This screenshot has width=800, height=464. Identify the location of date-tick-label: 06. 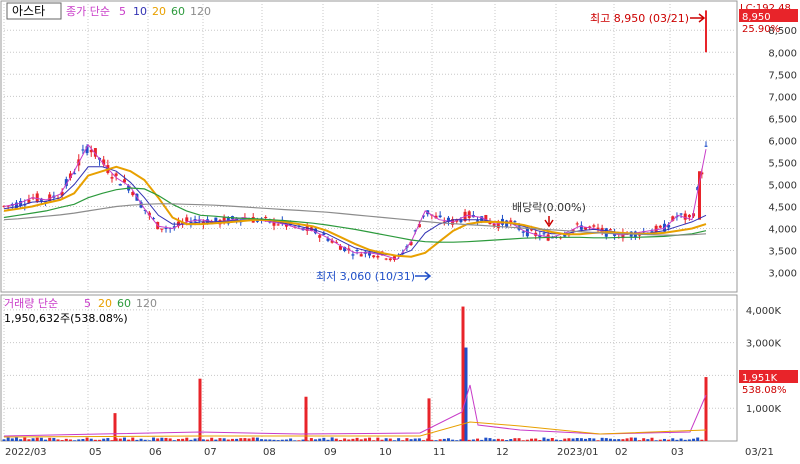
(155, 452).